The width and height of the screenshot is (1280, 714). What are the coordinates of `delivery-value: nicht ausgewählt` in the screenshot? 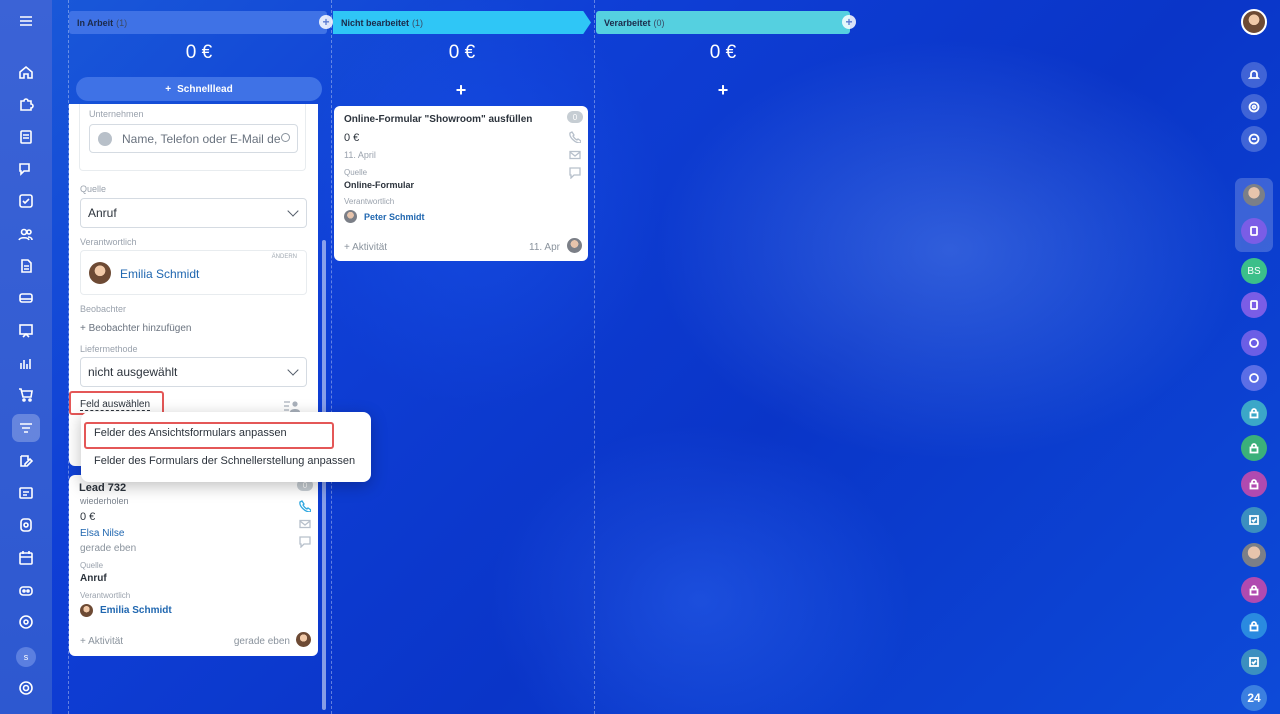 It's located at (133, 372).